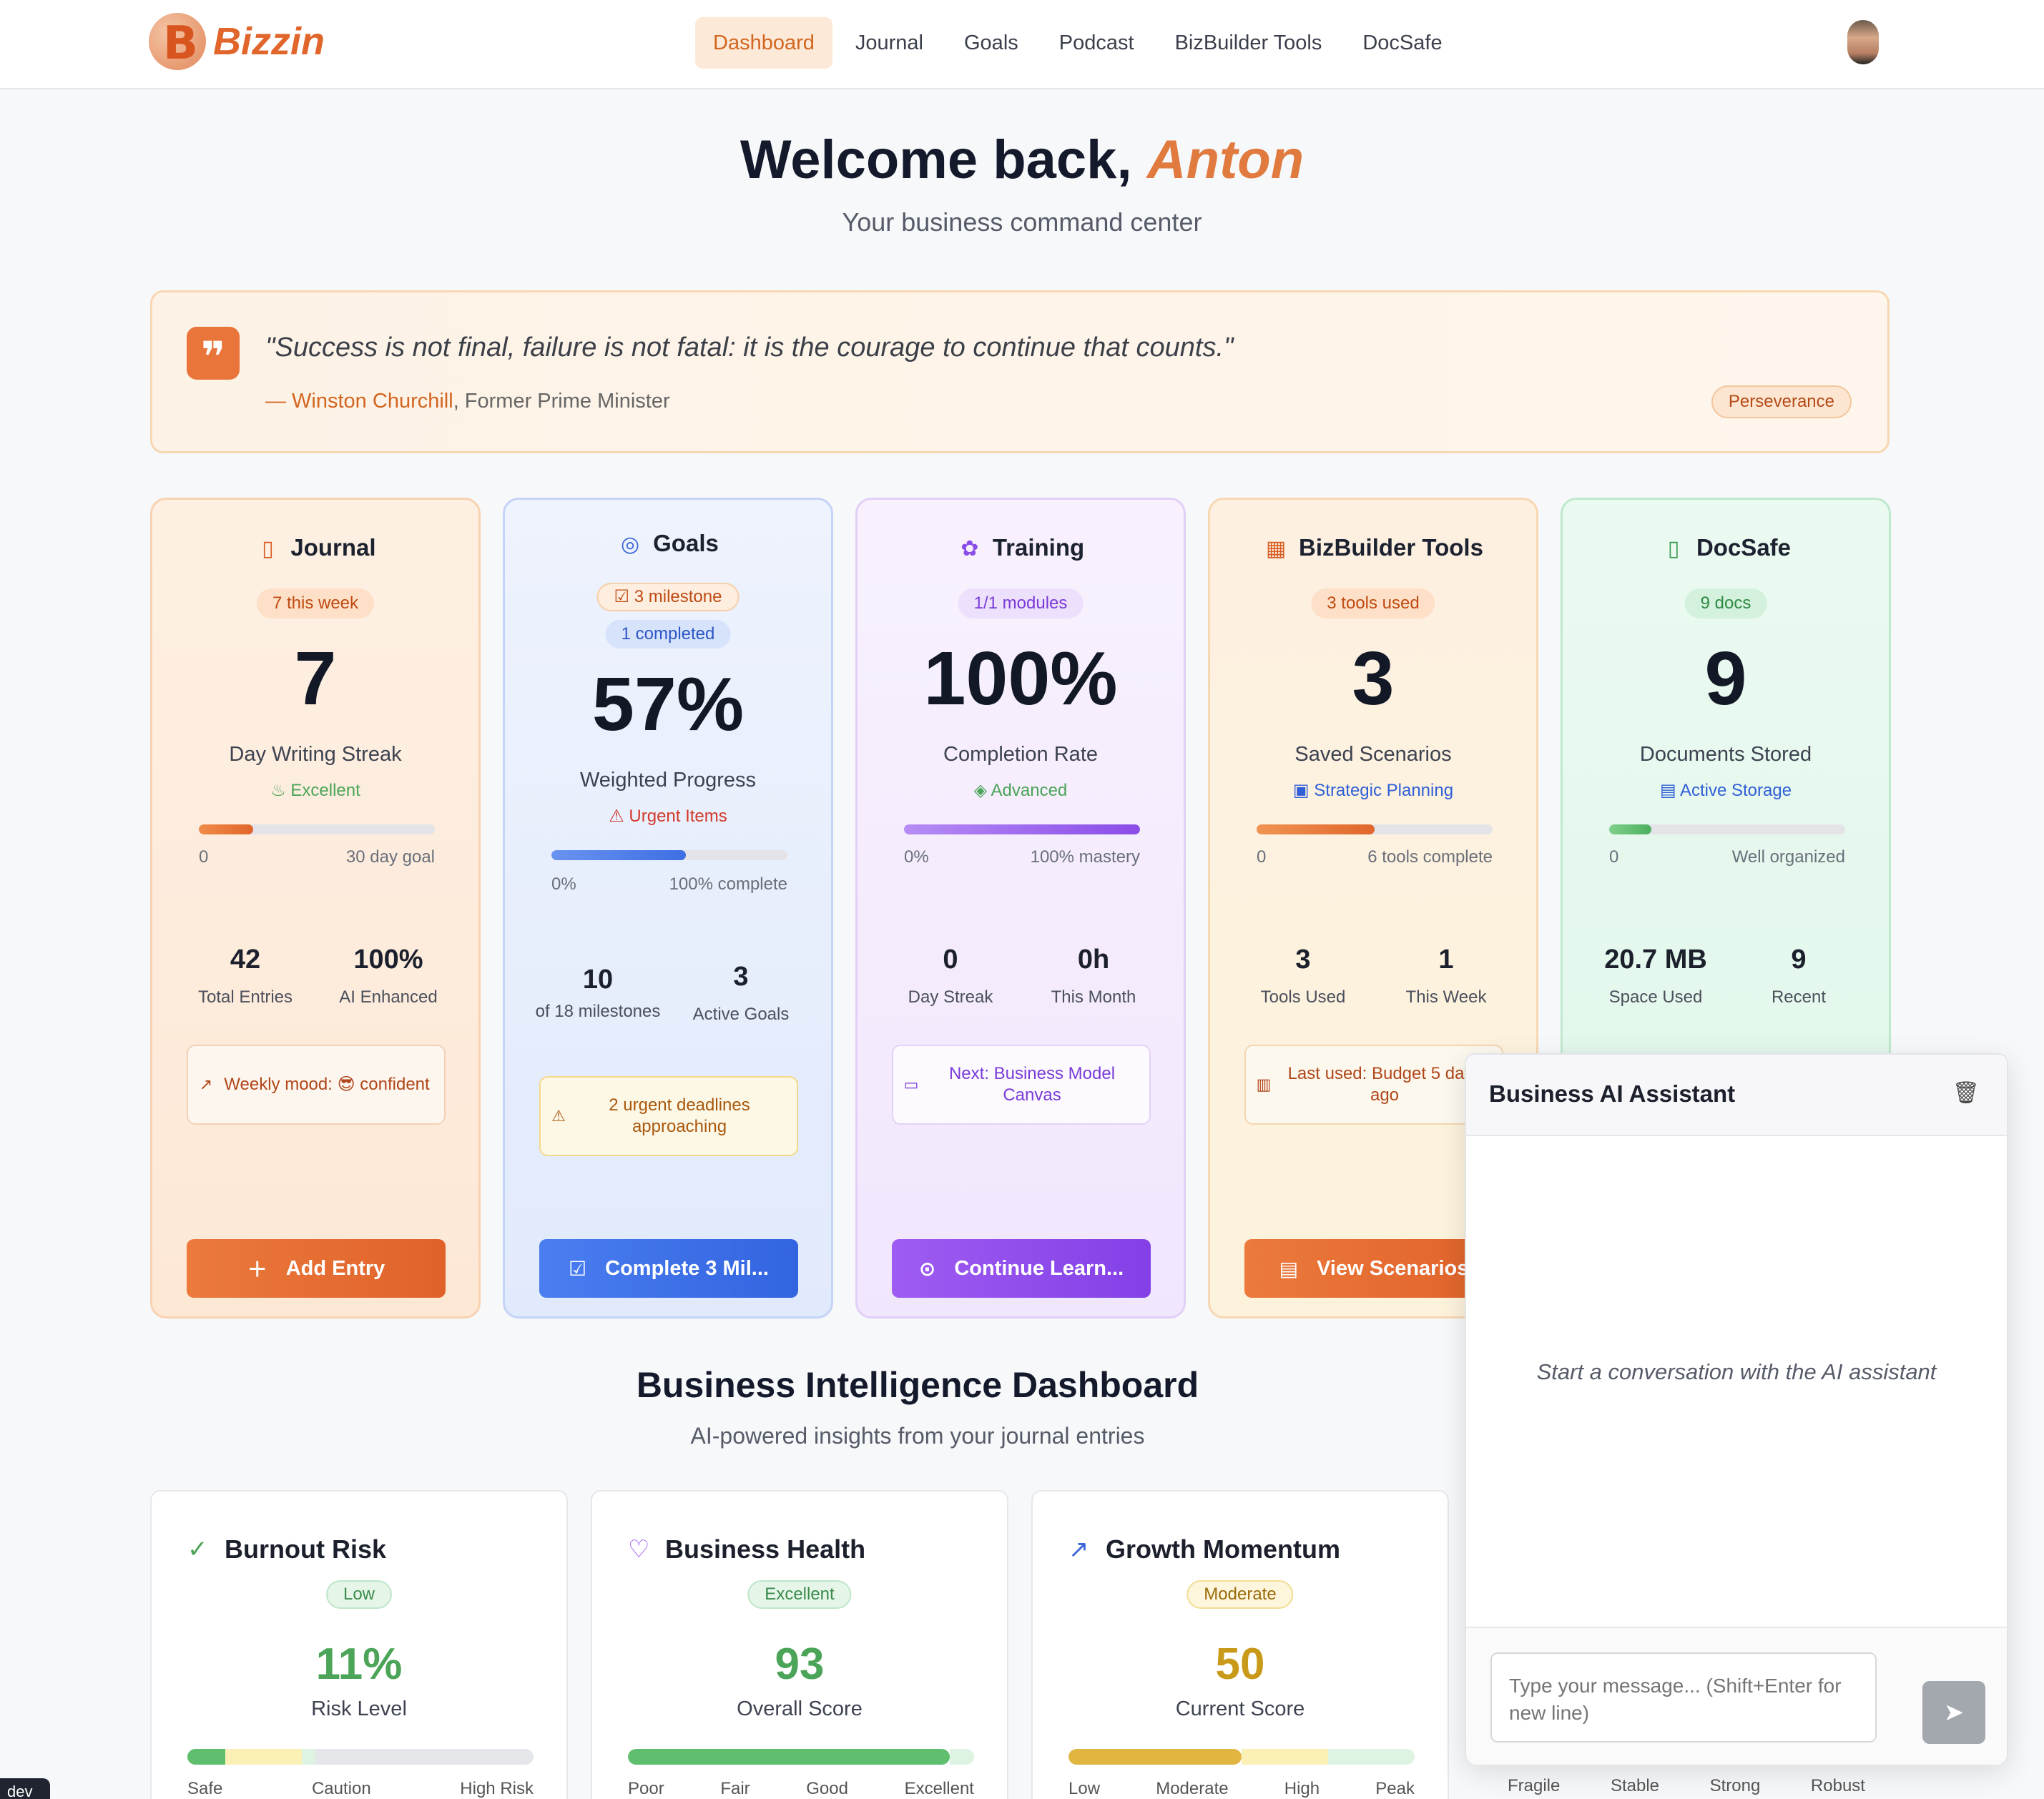 This screenshot has width=2044, height=1799. What do you see at coordinates (1022, 159) in the screenshot?
I see `welcome-heading: Welcome back, Anton` at bounding box center [1022, 159].